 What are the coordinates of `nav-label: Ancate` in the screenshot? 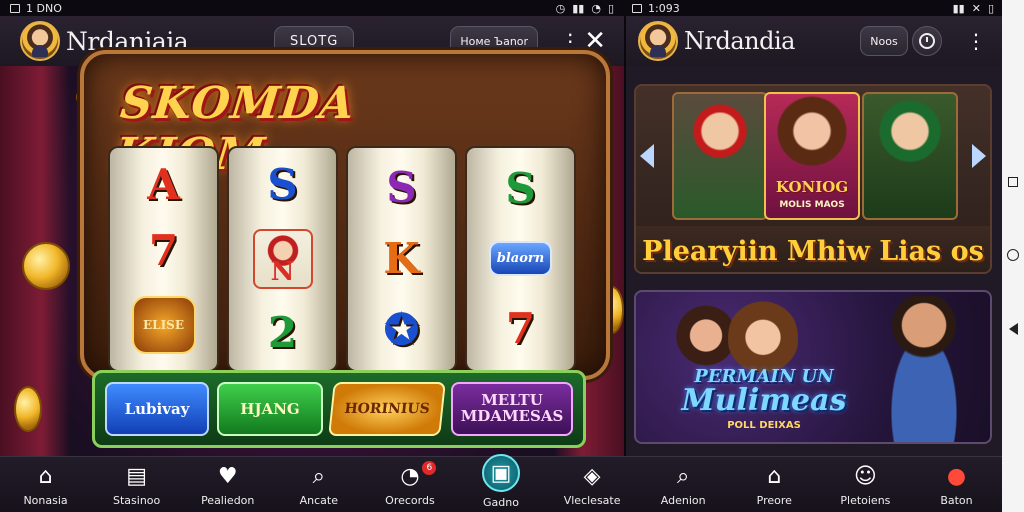 It's located at (319, 500).